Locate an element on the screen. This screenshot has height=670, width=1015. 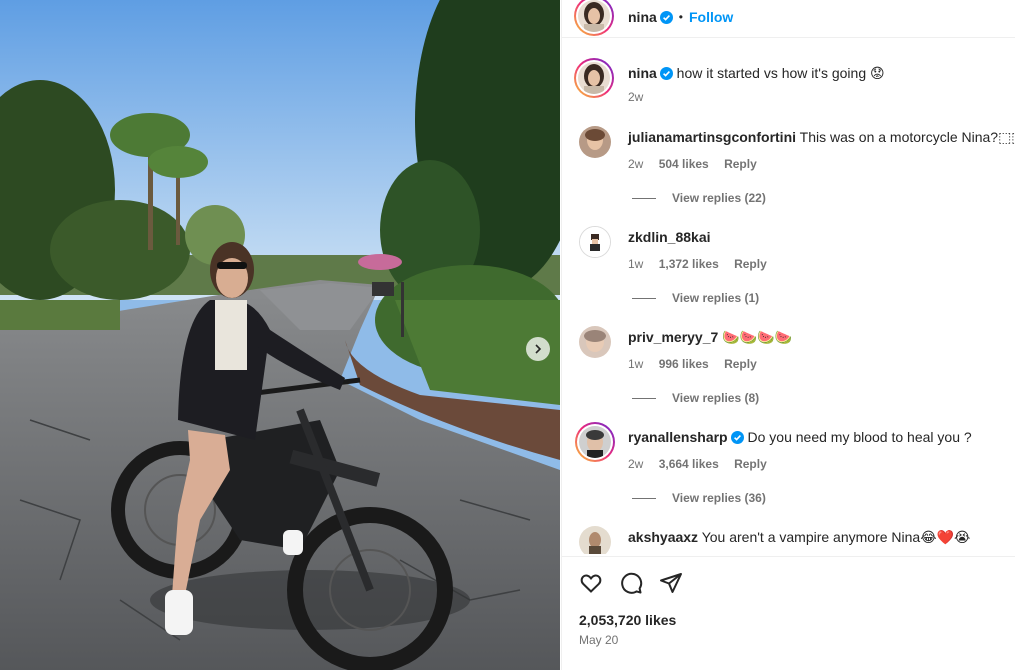
comment-text: Do you need my blood to heal you ? is located at coordinates (859, 437).